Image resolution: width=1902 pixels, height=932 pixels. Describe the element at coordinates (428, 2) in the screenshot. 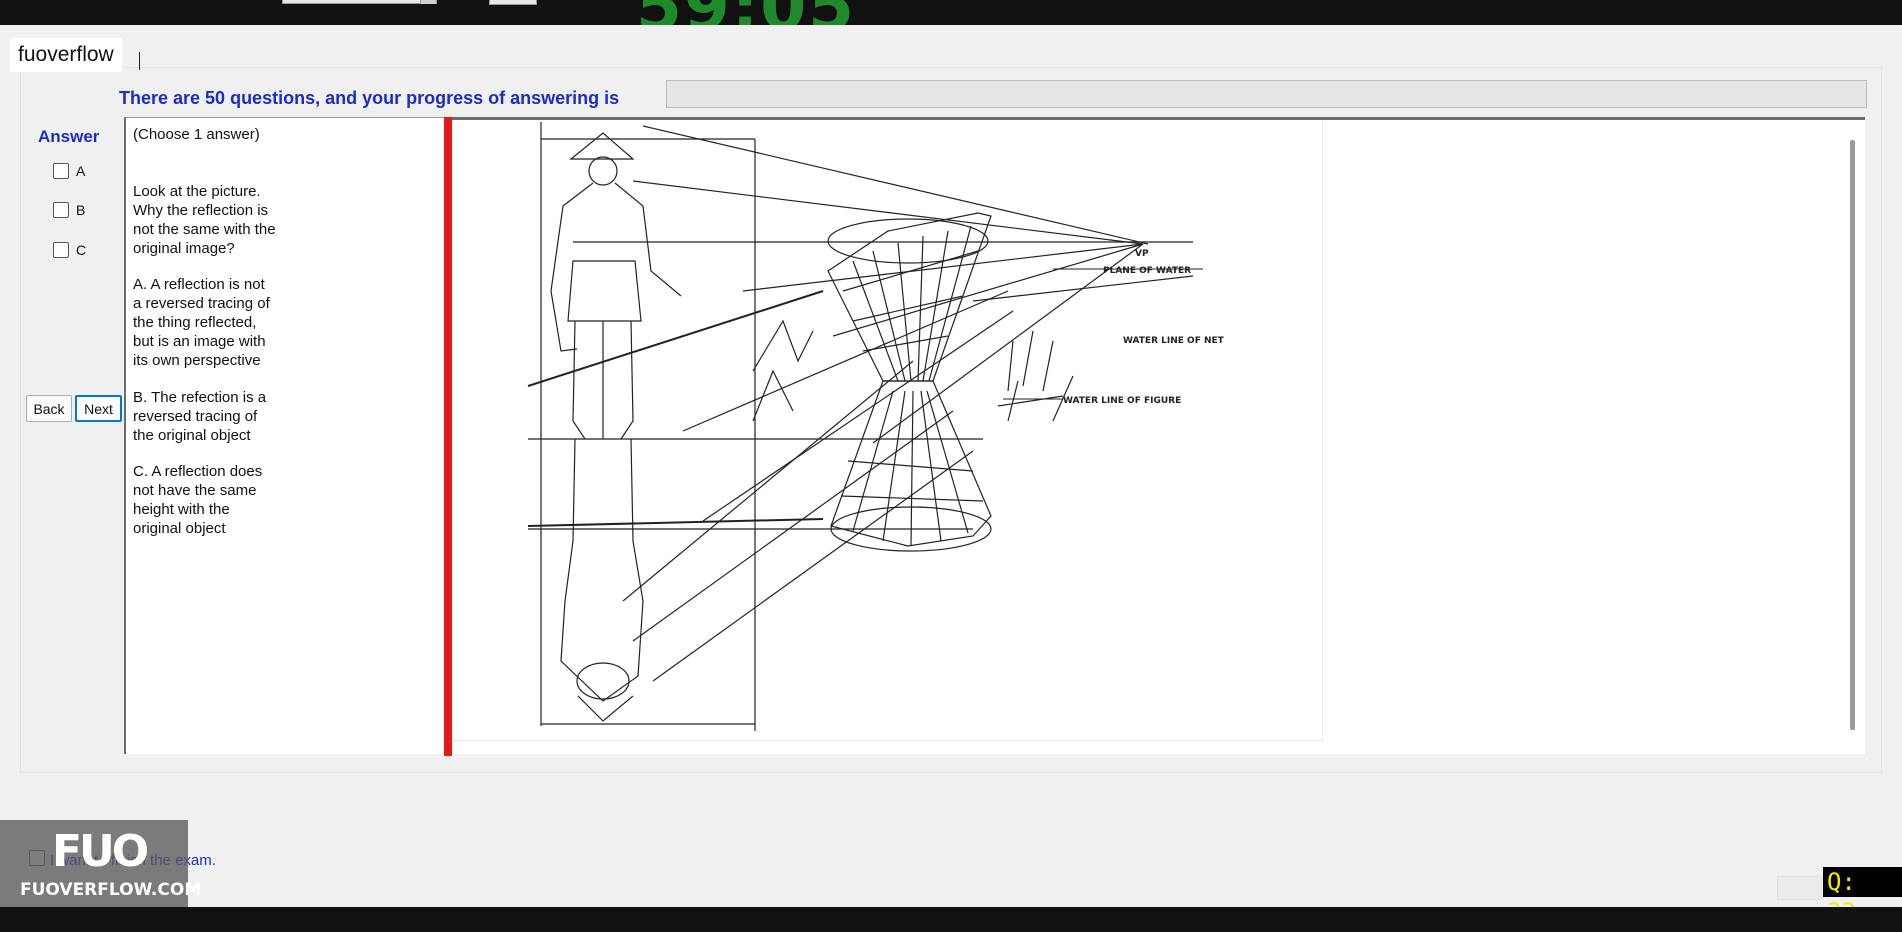

I see `chevron-down-icon` at that location.